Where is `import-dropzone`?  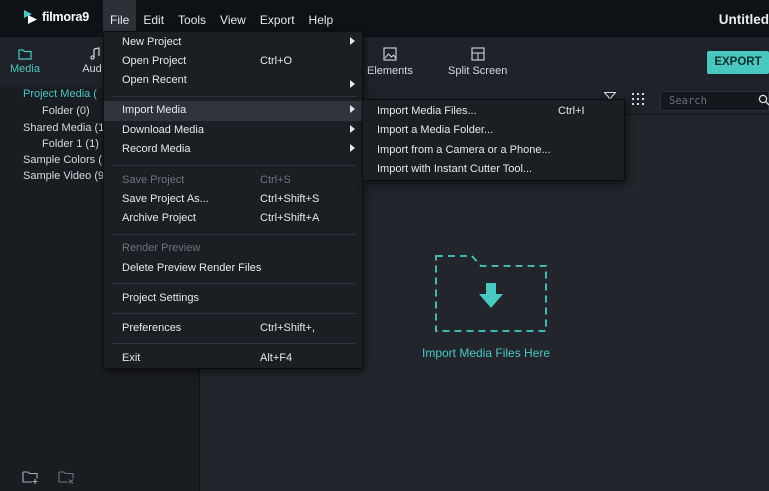
import-dropzone is located at coordinates (491, 291).